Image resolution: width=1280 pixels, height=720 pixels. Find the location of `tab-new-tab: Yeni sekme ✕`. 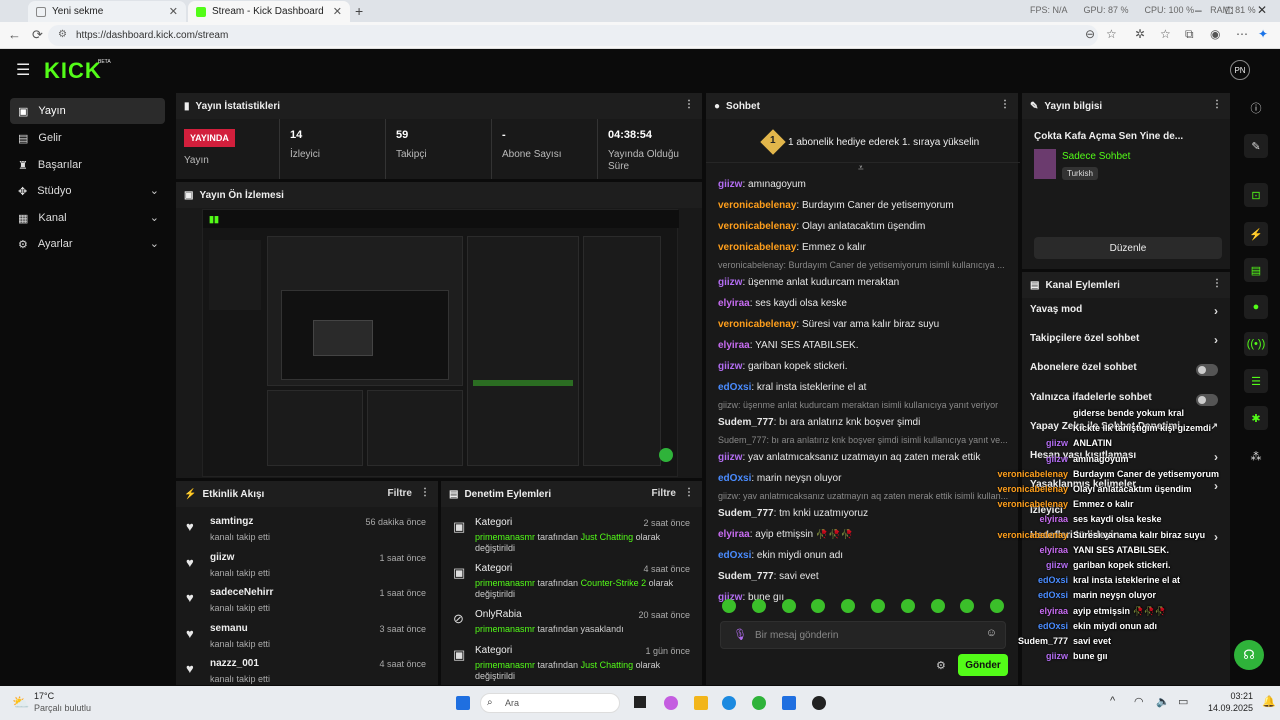

tab-new-tab: Yeni sekme ✕ is located at coordinates (107, 11).